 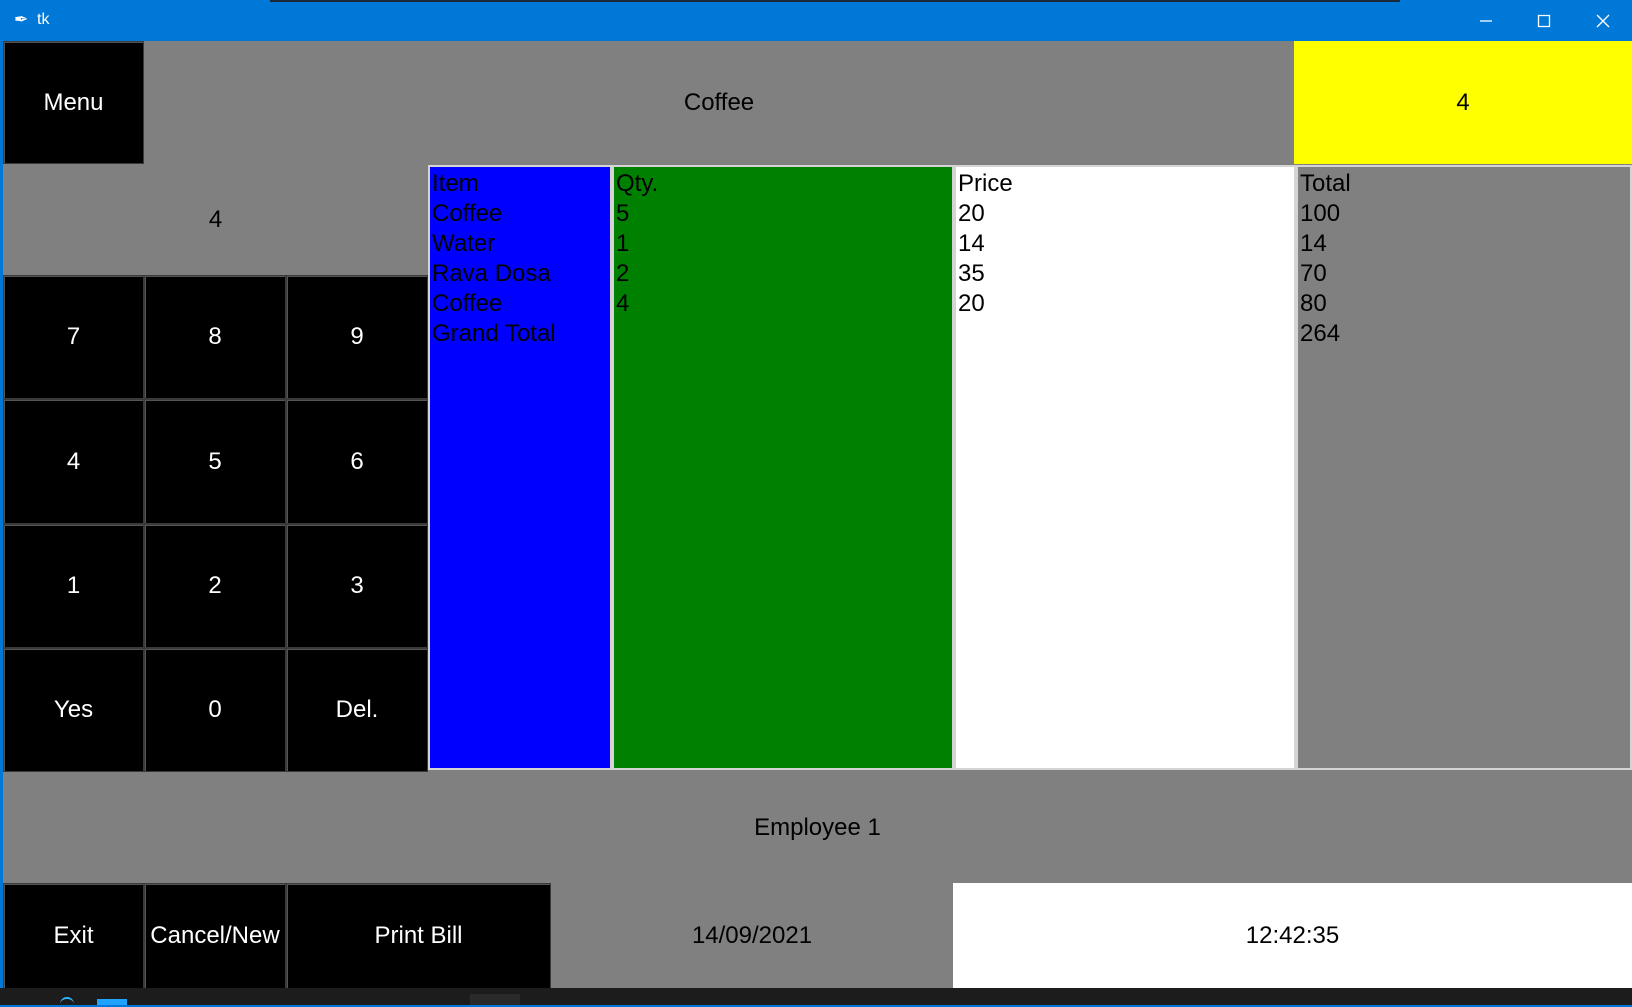 I want to click on minimize-icon, so click(x=1486, y=20).